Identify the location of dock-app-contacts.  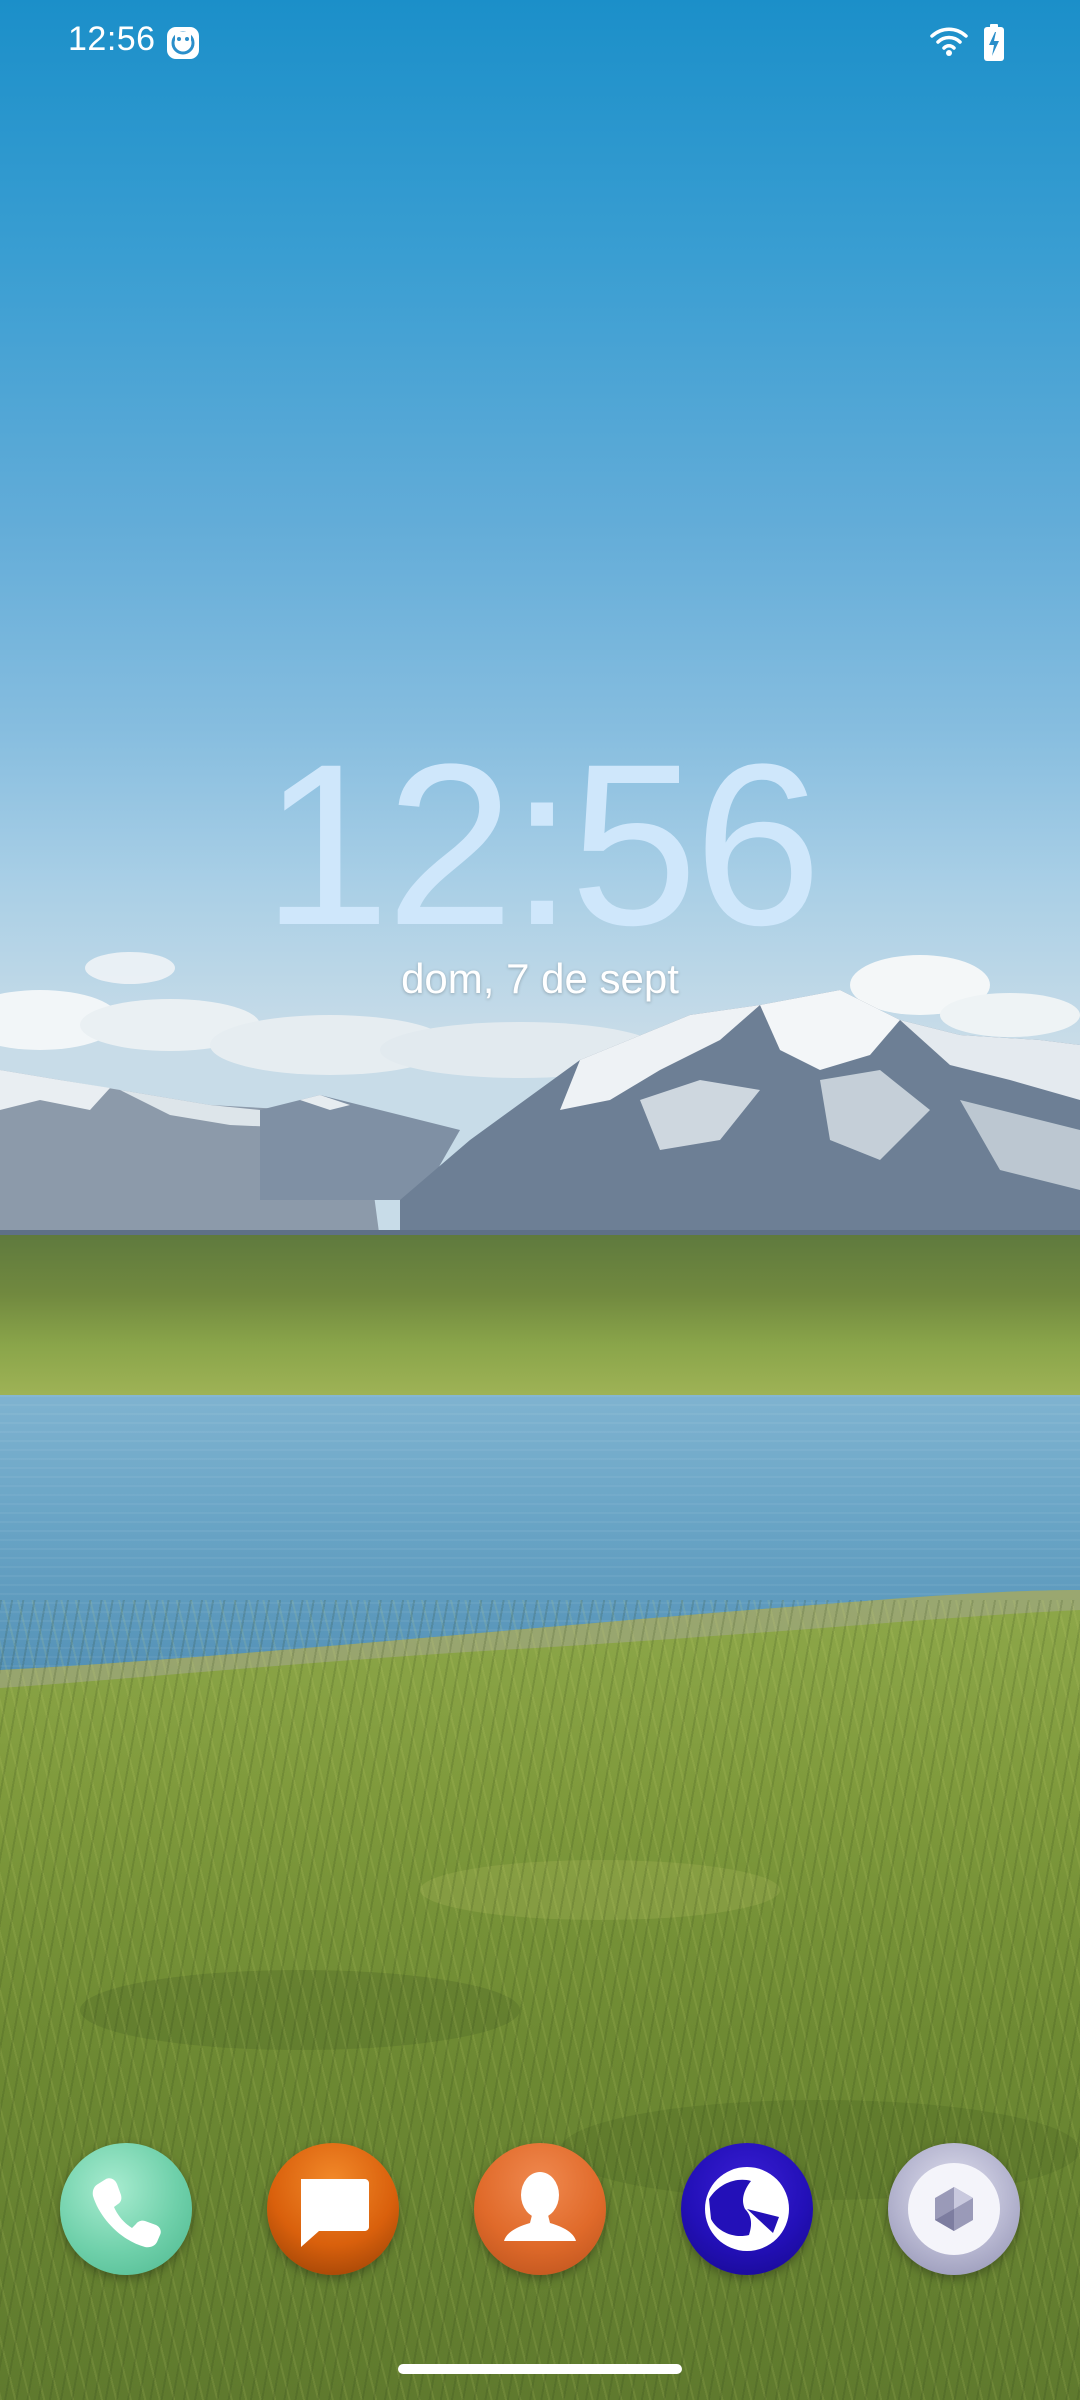
(540, 2209).